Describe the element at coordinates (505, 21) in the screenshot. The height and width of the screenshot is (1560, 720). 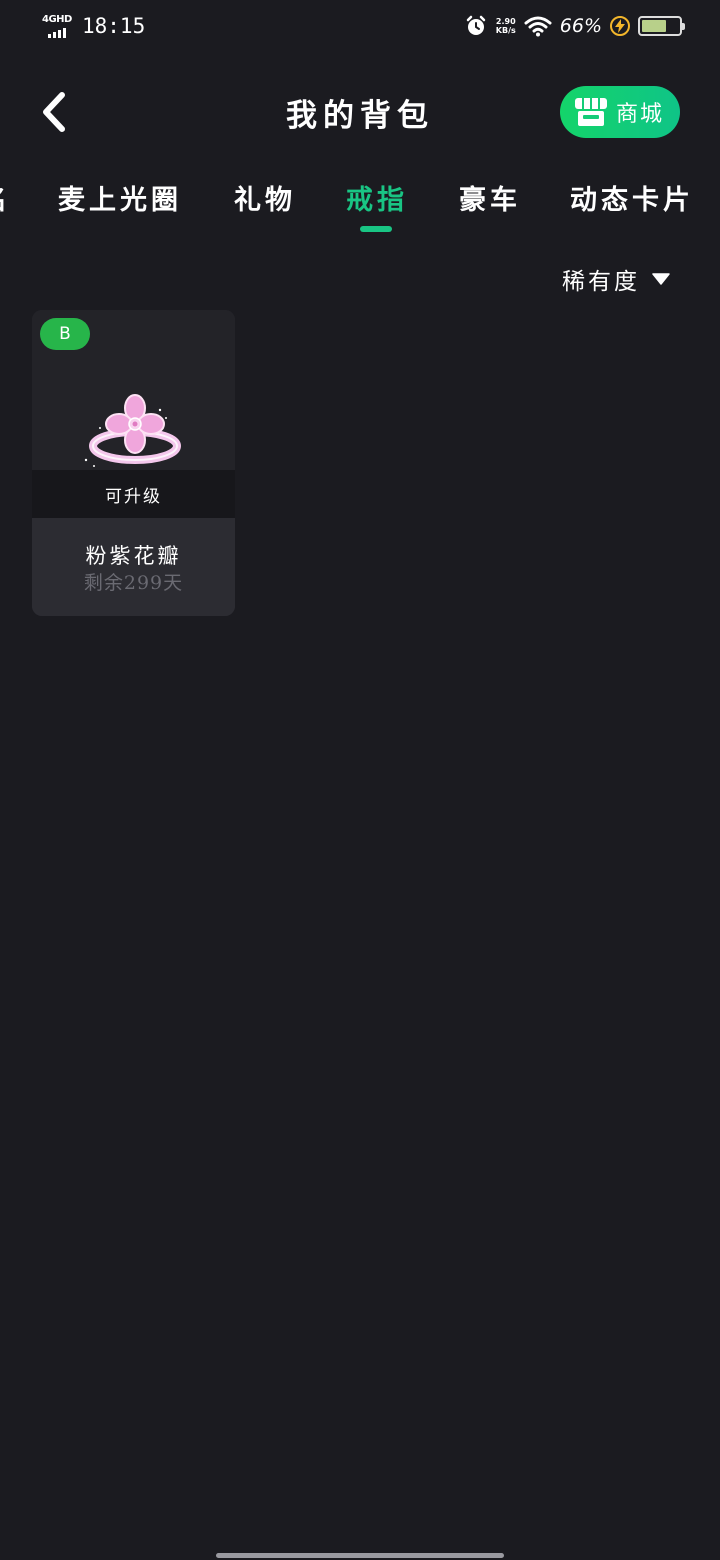
I see `speed-value: 2.90` at that location.